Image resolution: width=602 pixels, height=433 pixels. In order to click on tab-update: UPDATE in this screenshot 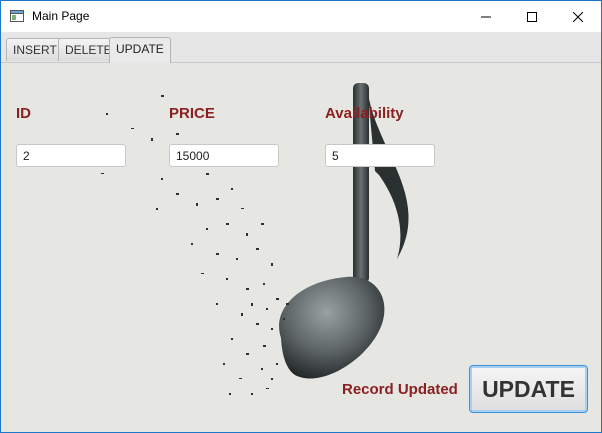, I will do `click(140, 50)`.